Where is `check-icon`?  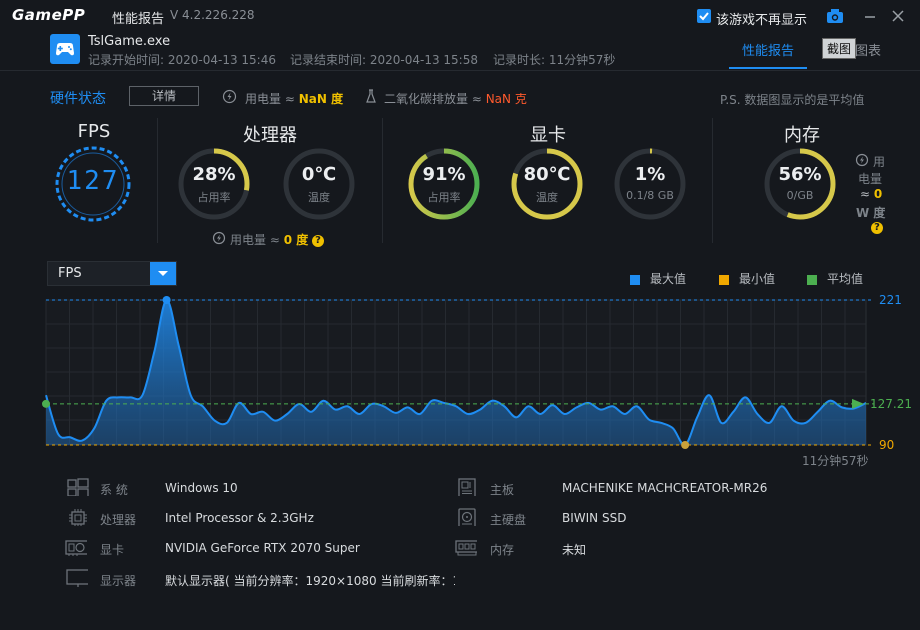 check-icon is located at coordinates (704, 16).